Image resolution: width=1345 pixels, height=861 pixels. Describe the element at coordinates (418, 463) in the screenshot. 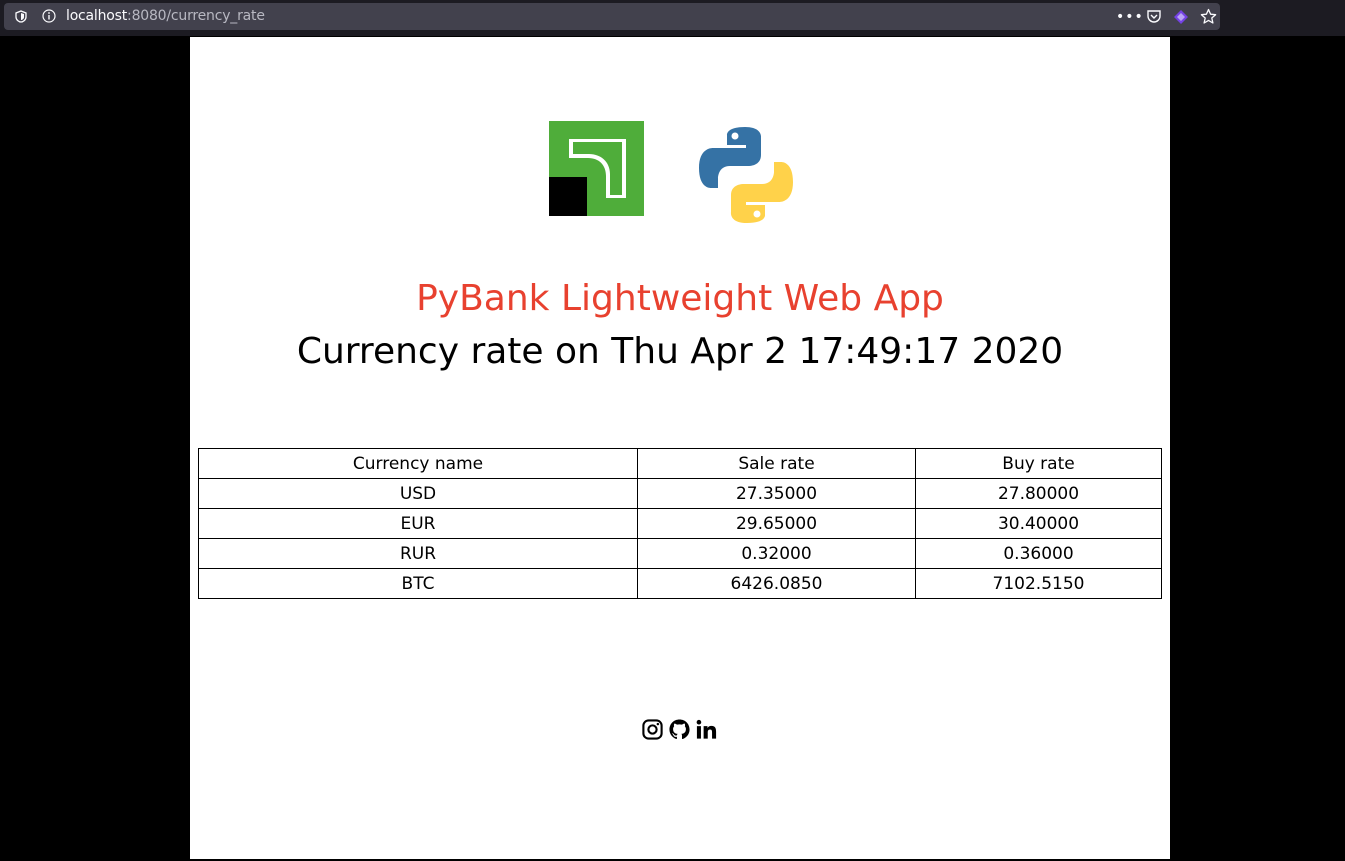

I see `column-header-currency: Currency name` at that location.